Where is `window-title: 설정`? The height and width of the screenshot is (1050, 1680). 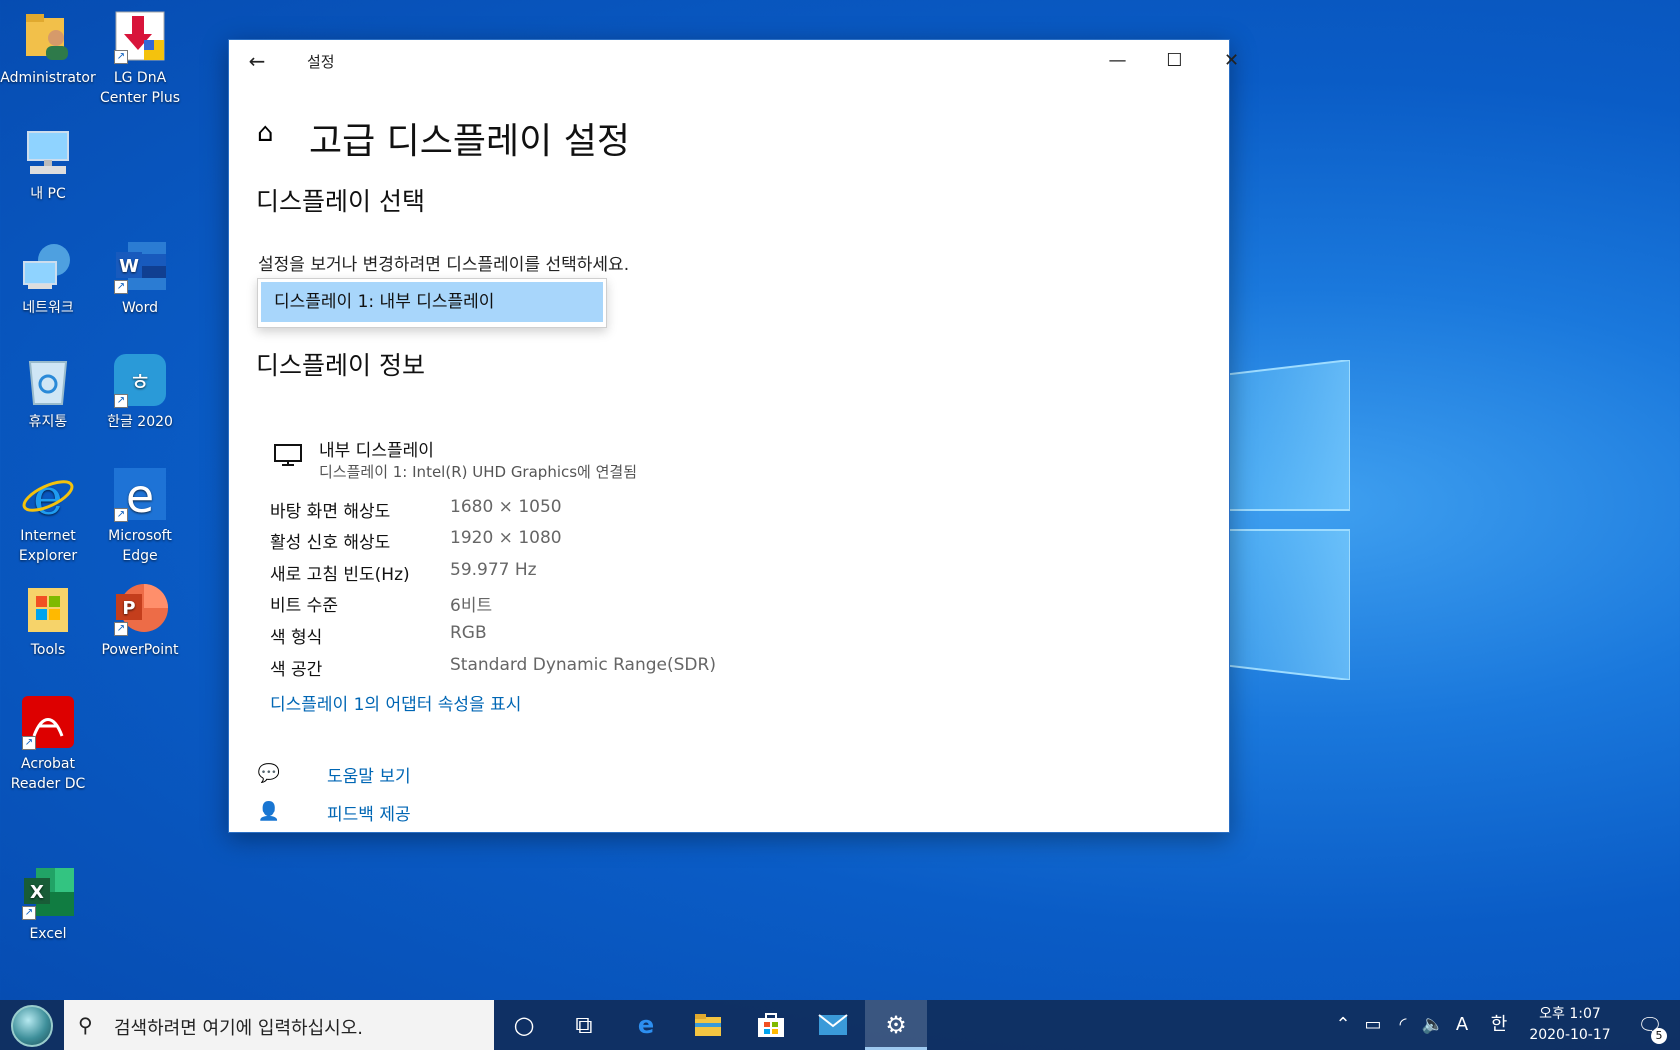
window-title: 설정 is located at coordinates (321, 62).